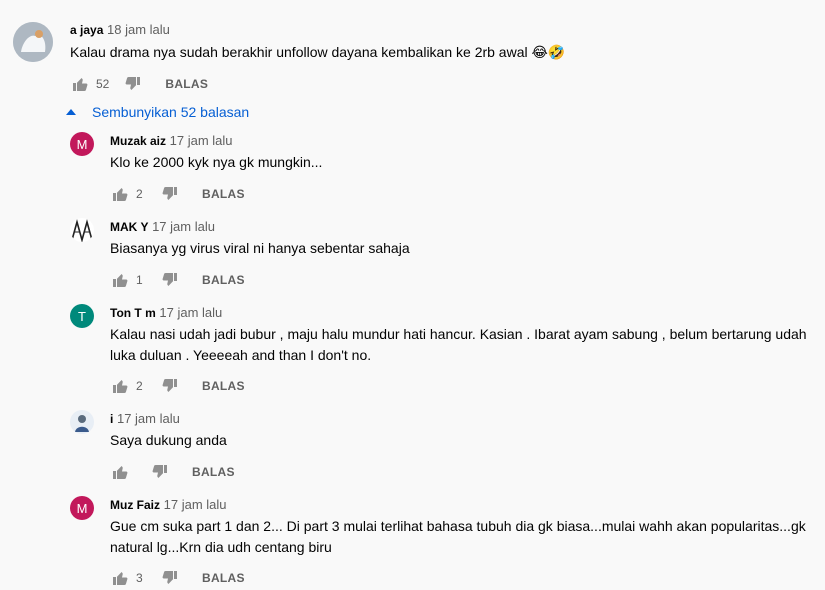 The height and width of the screenshot is (590, 825). I want to click on reply-actions: BALAS, so click(172, 472).